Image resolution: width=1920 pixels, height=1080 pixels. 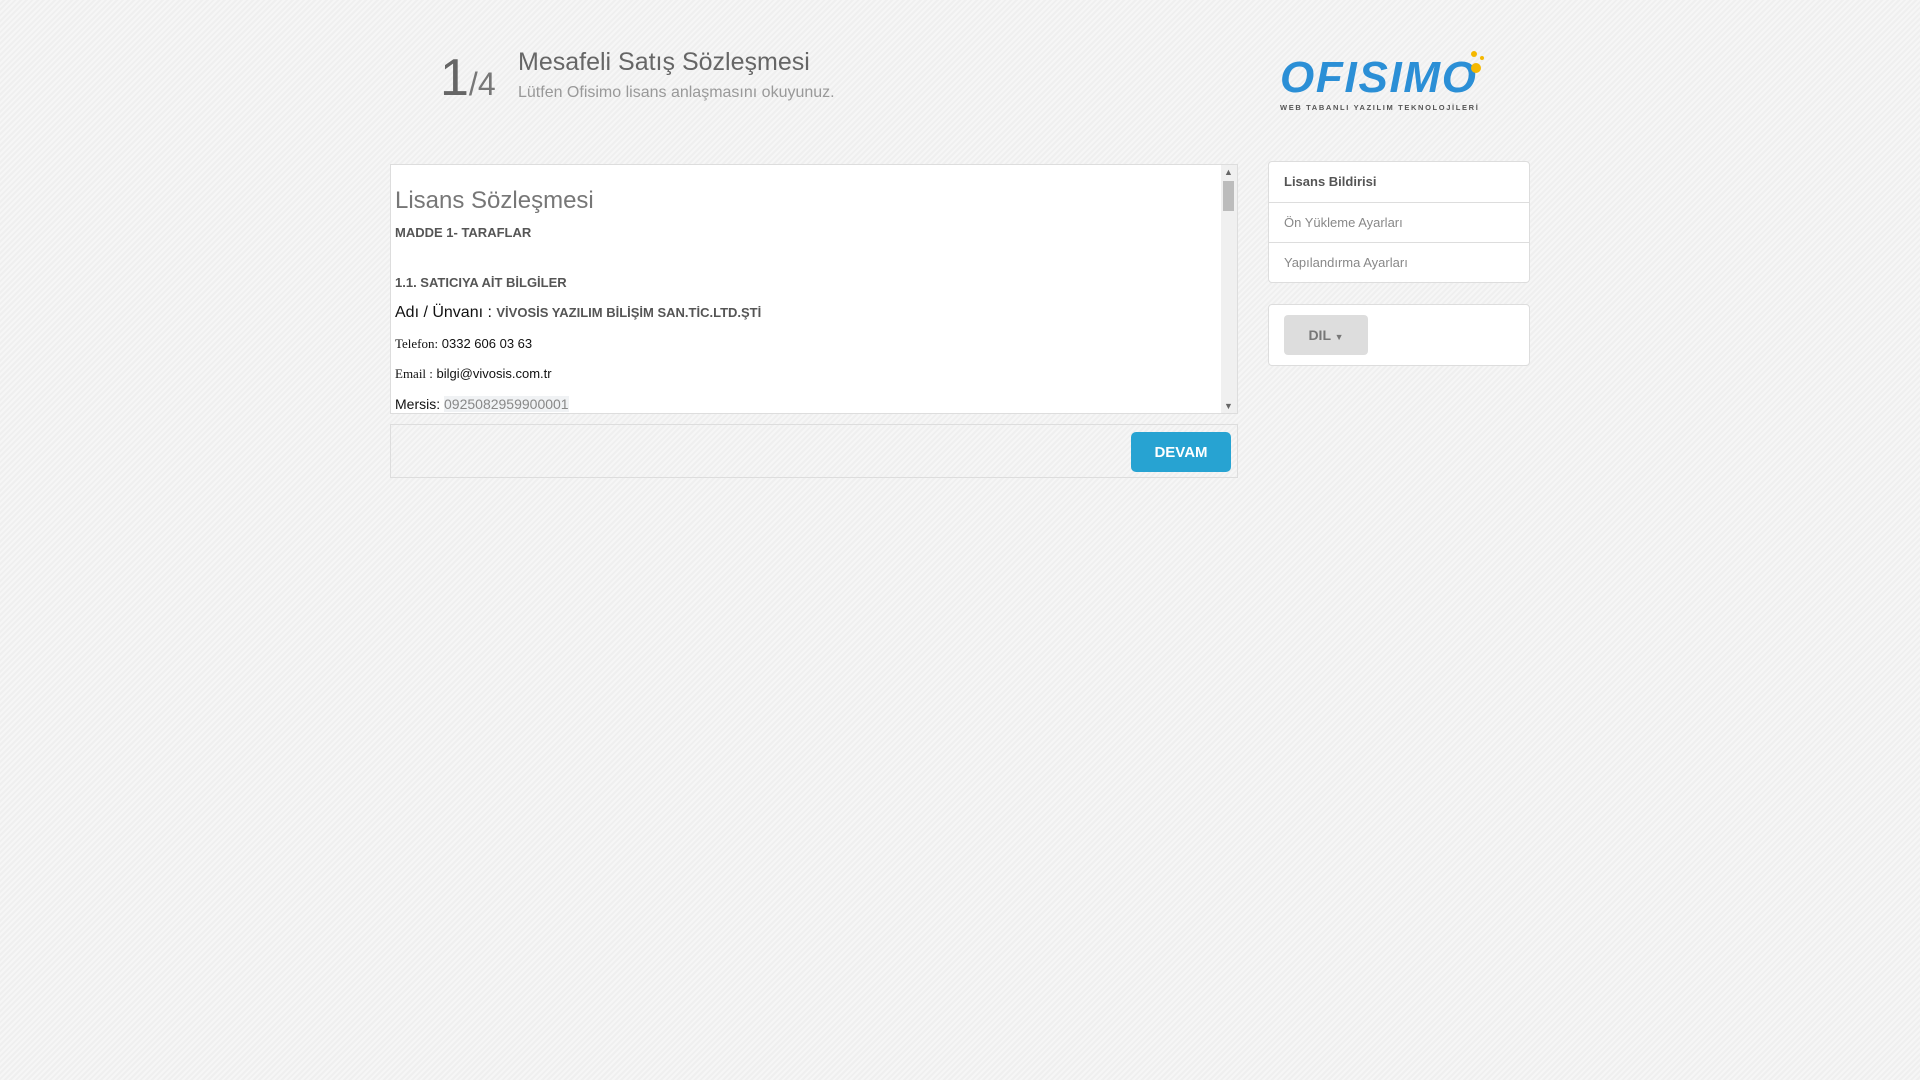 I want to click on svg-text: OFISIMO, so click(x=1378, y=77).